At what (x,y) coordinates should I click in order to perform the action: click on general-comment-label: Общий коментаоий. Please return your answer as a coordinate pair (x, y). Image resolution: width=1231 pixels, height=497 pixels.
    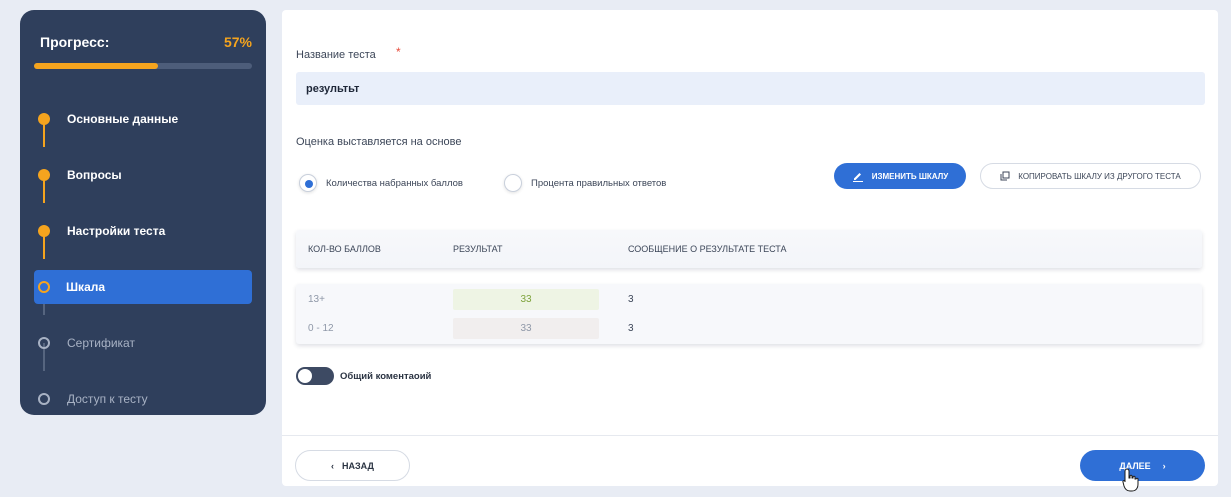
    Looking at the image, I should click on (386, 376).